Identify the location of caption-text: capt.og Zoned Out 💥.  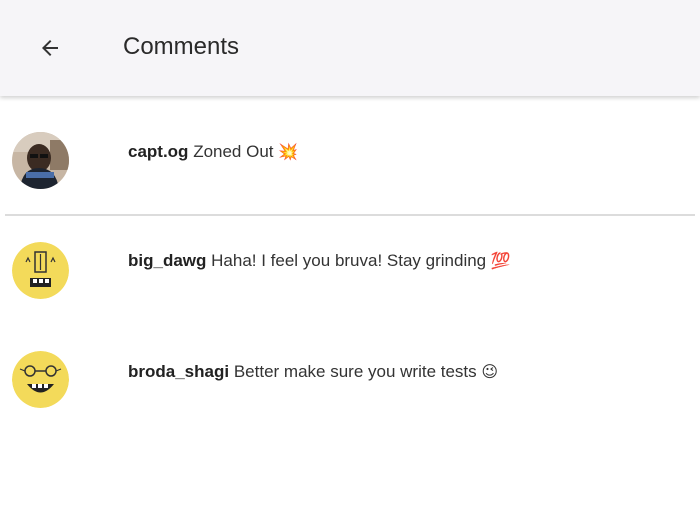
(213, 152).